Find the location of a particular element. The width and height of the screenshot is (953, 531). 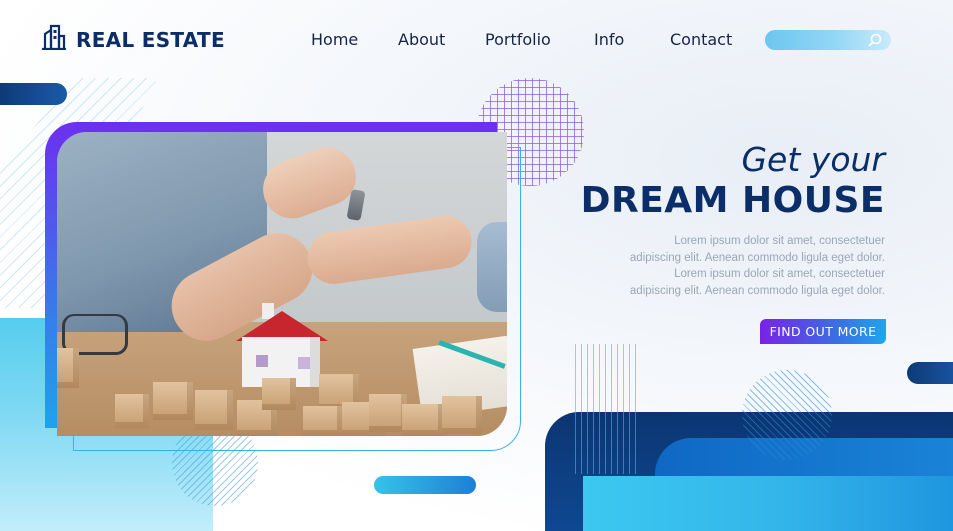

nav-item-home: Home is located at coordinates (334, 39).